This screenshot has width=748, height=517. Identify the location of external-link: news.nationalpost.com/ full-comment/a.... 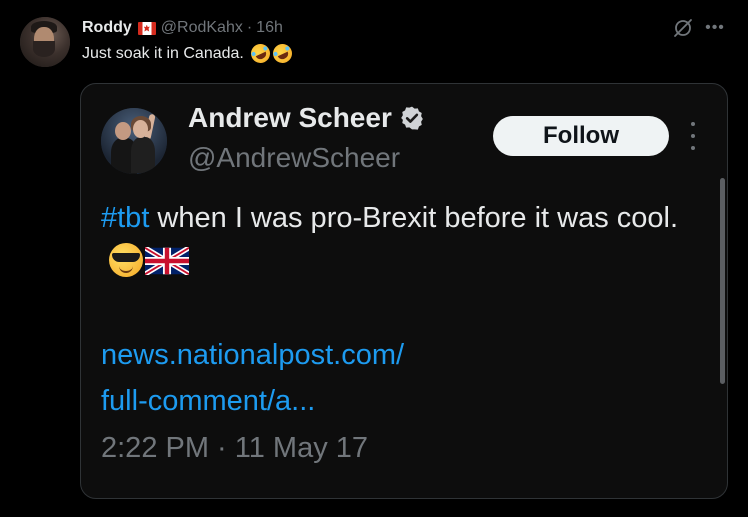
(396, 378).